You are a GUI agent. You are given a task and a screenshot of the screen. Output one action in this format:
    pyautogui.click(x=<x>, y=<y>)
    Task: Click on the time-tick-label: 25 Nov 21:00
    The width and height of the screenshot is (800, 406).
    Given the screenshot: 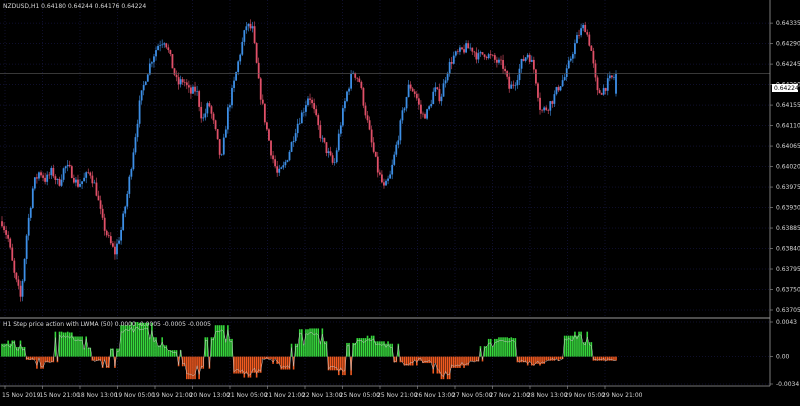 What is the action you would take?
    pyautogui.click(x=397, y=395)
    